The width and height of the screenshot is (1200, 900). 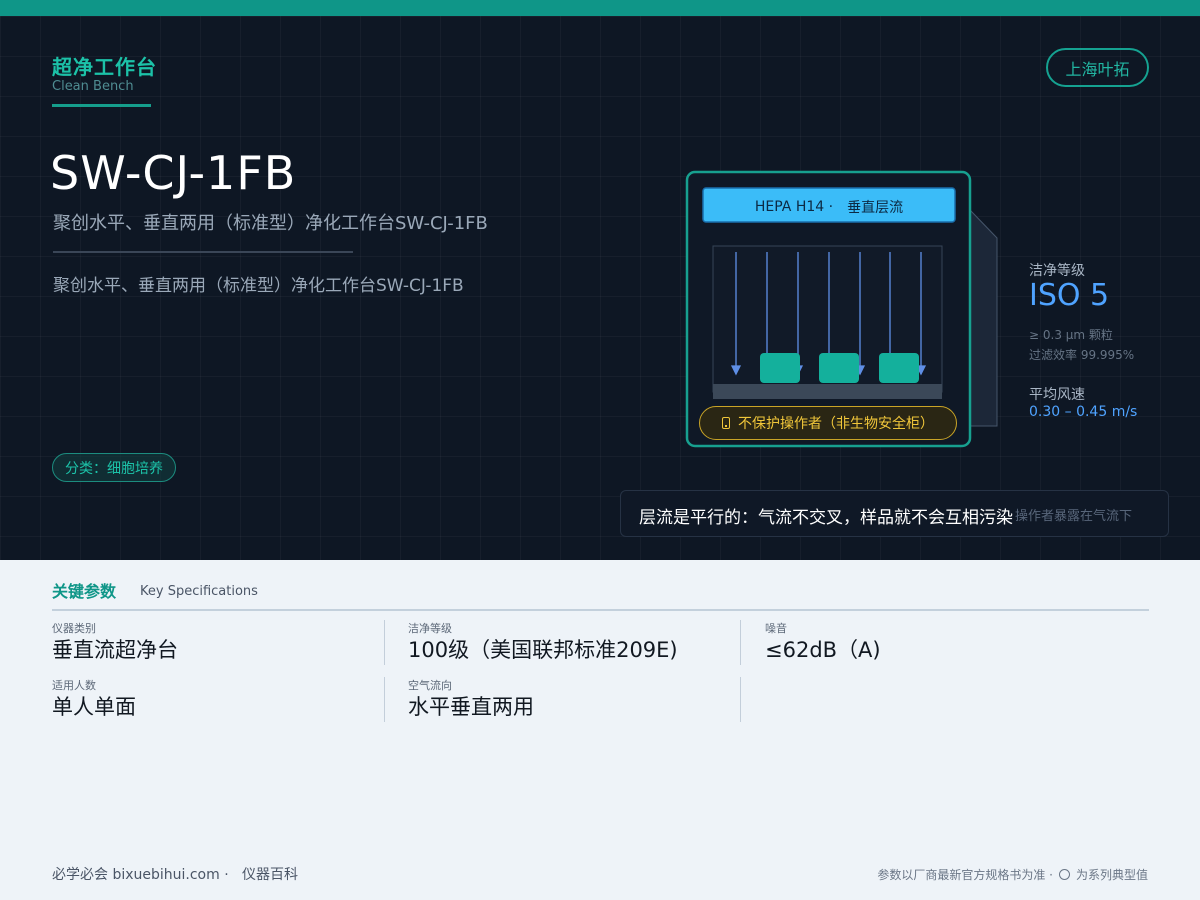 I want to click on typical-value-text: 为系列典型值, so click(x=1111, y=875).